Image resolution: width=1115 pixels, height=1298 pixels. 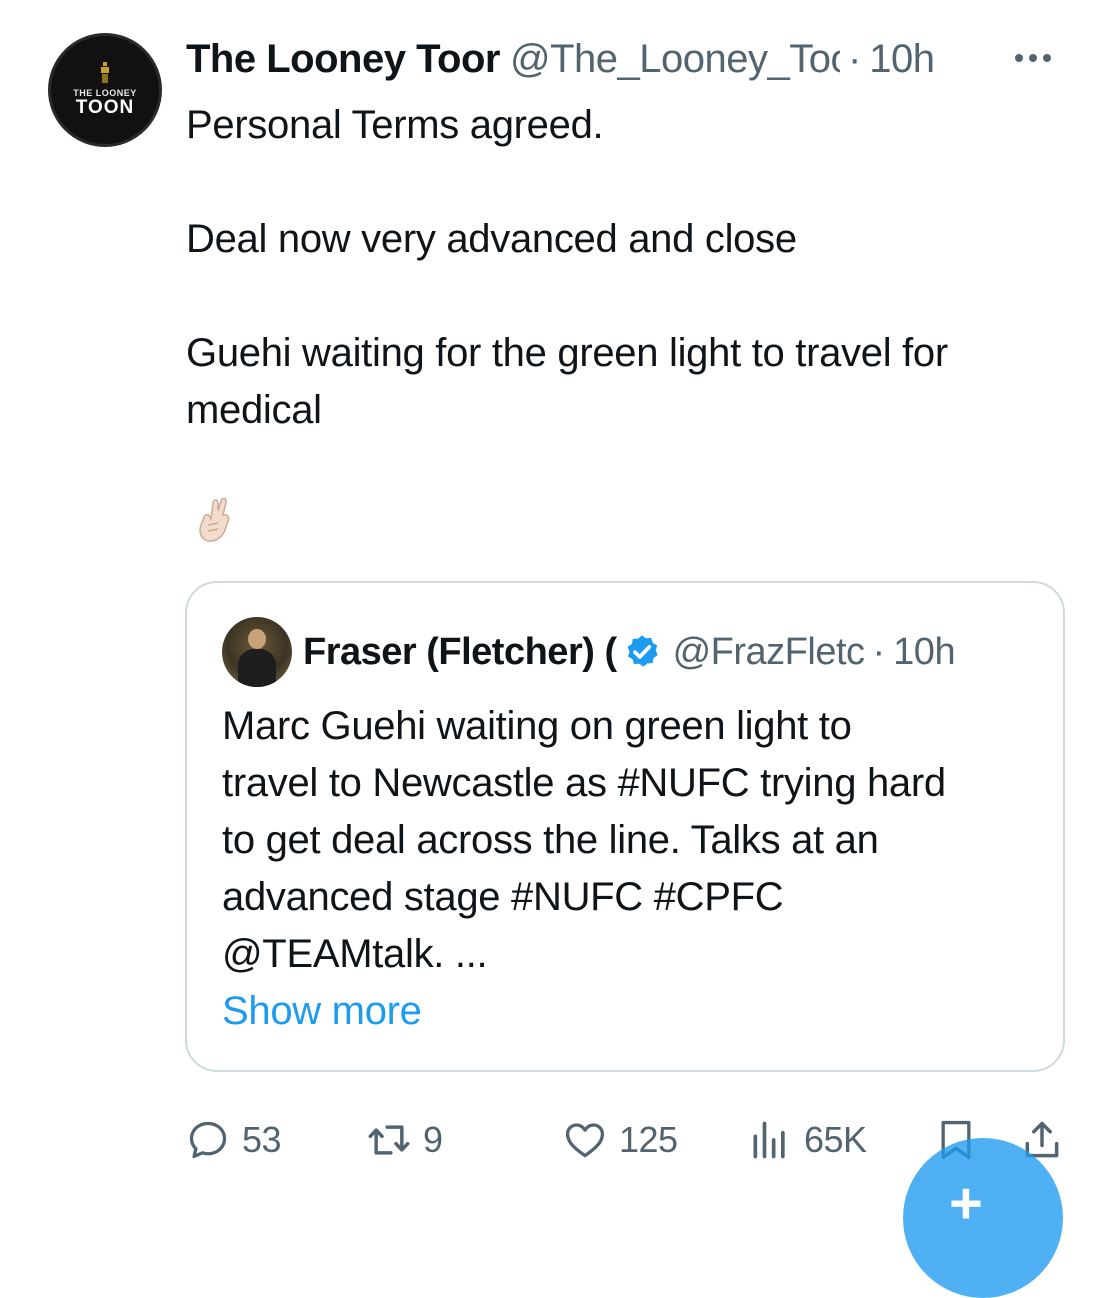 I want to click on show-more-link: Show more, so click(x=322, y=1011).